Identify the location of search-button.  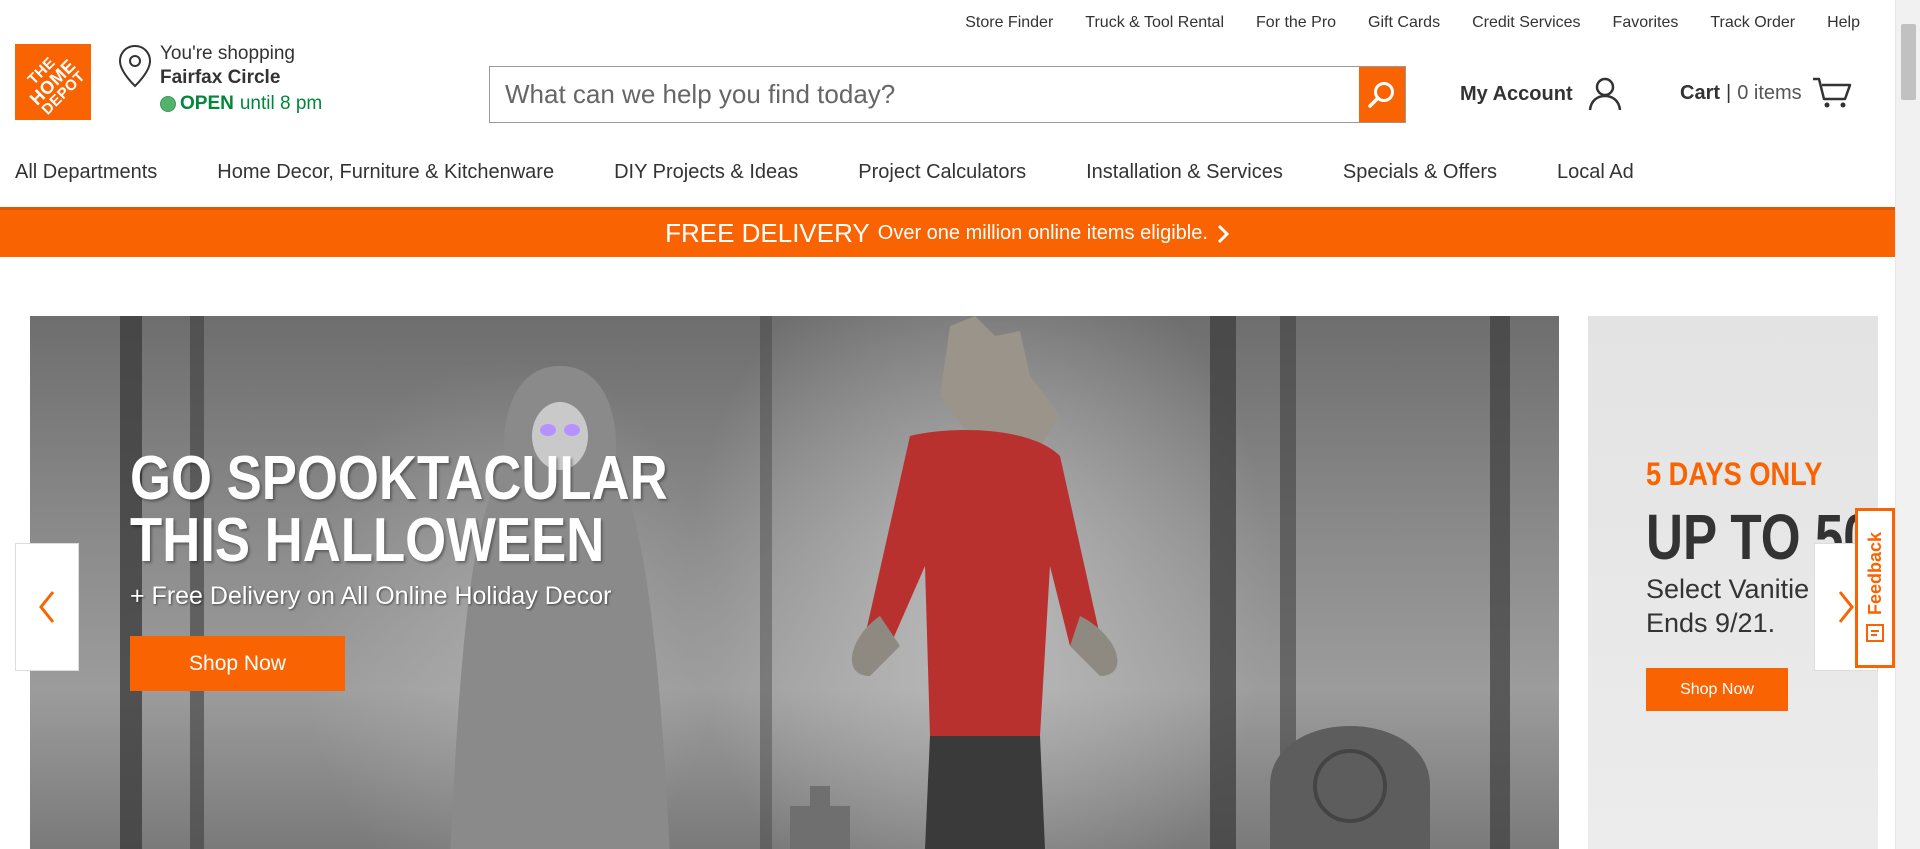
(1382, 94).